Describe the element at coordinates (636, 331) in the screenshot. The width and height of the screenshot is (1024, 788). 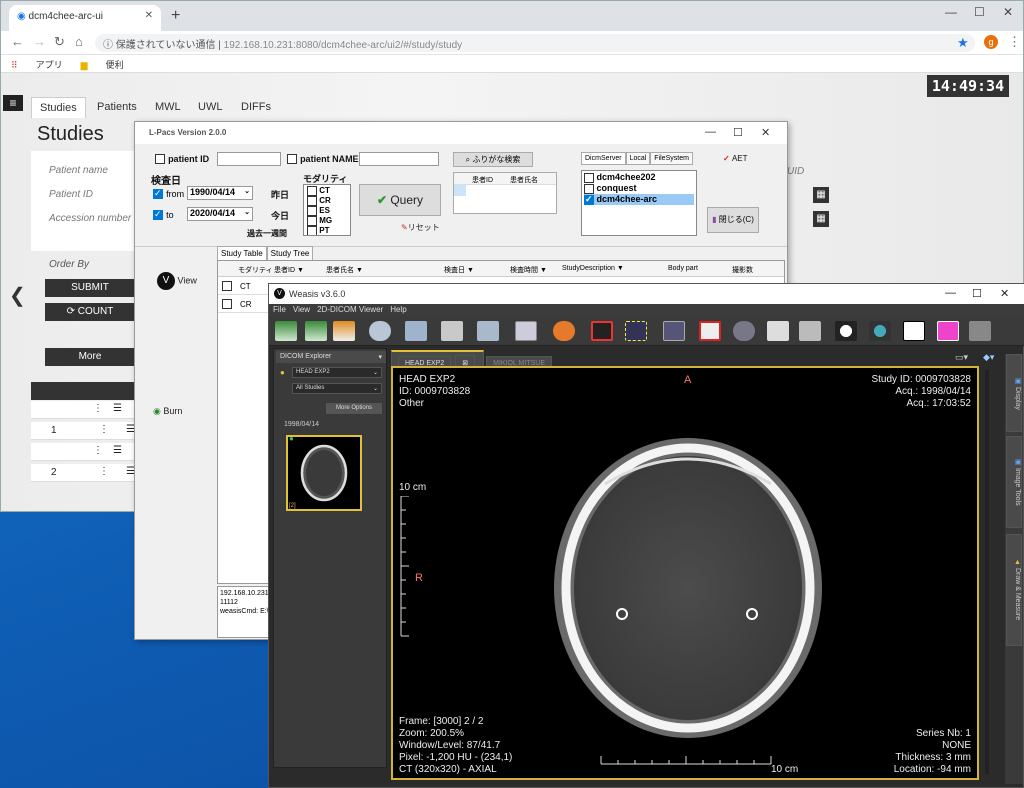
I see `crosshair-icon` at that location.